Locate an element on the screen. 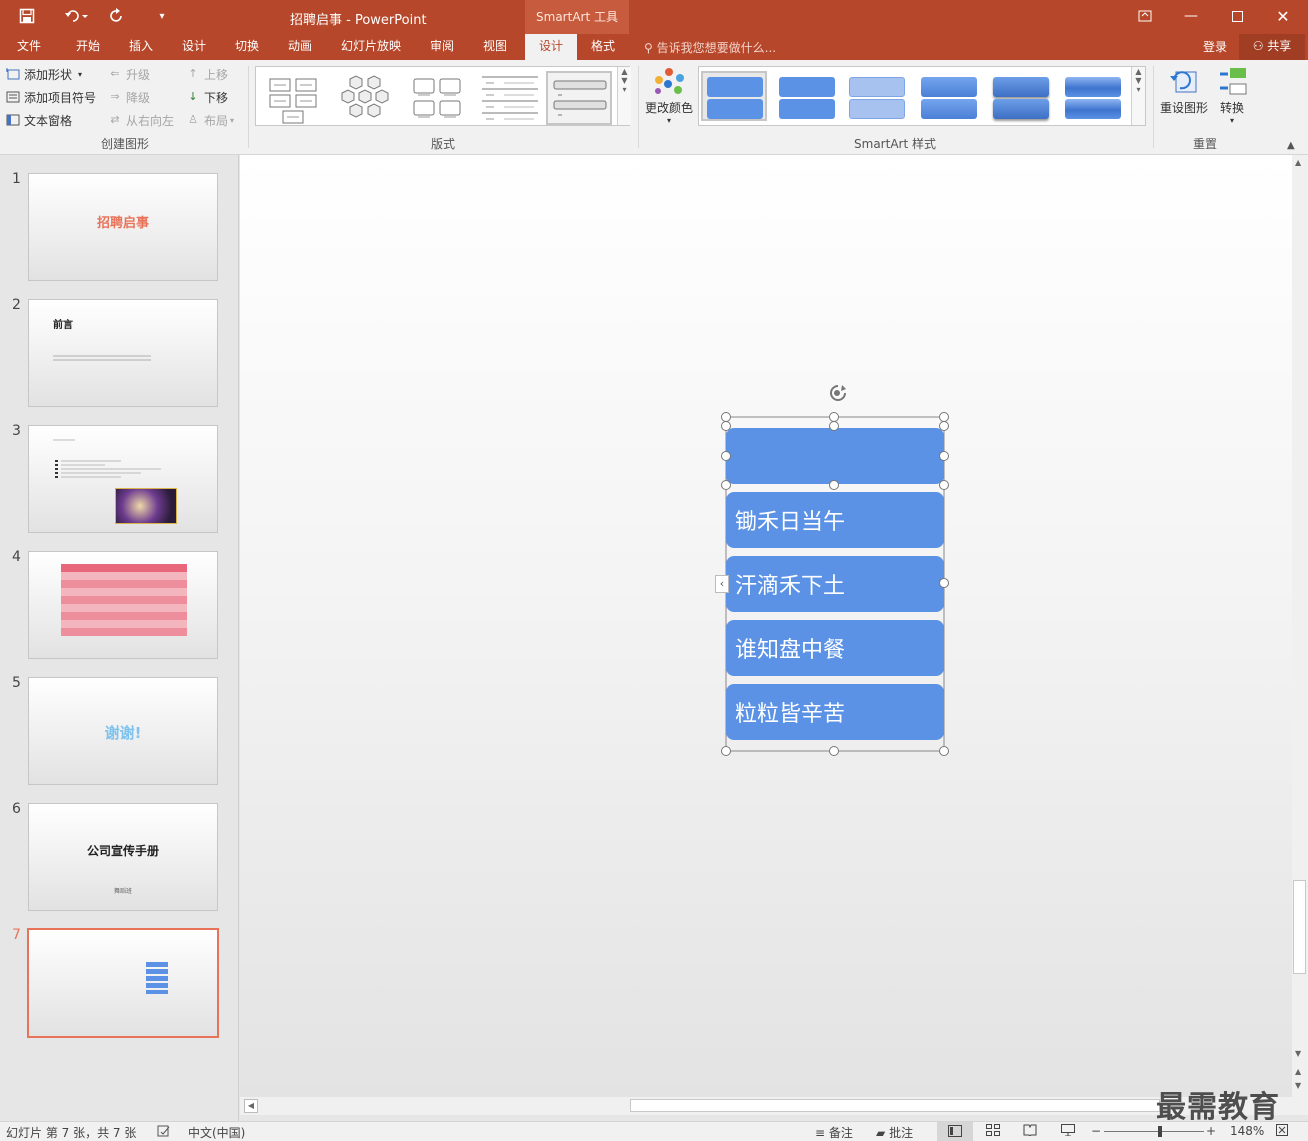  notes-button: ≡ 备注 is located at coordinates (834, 1132).